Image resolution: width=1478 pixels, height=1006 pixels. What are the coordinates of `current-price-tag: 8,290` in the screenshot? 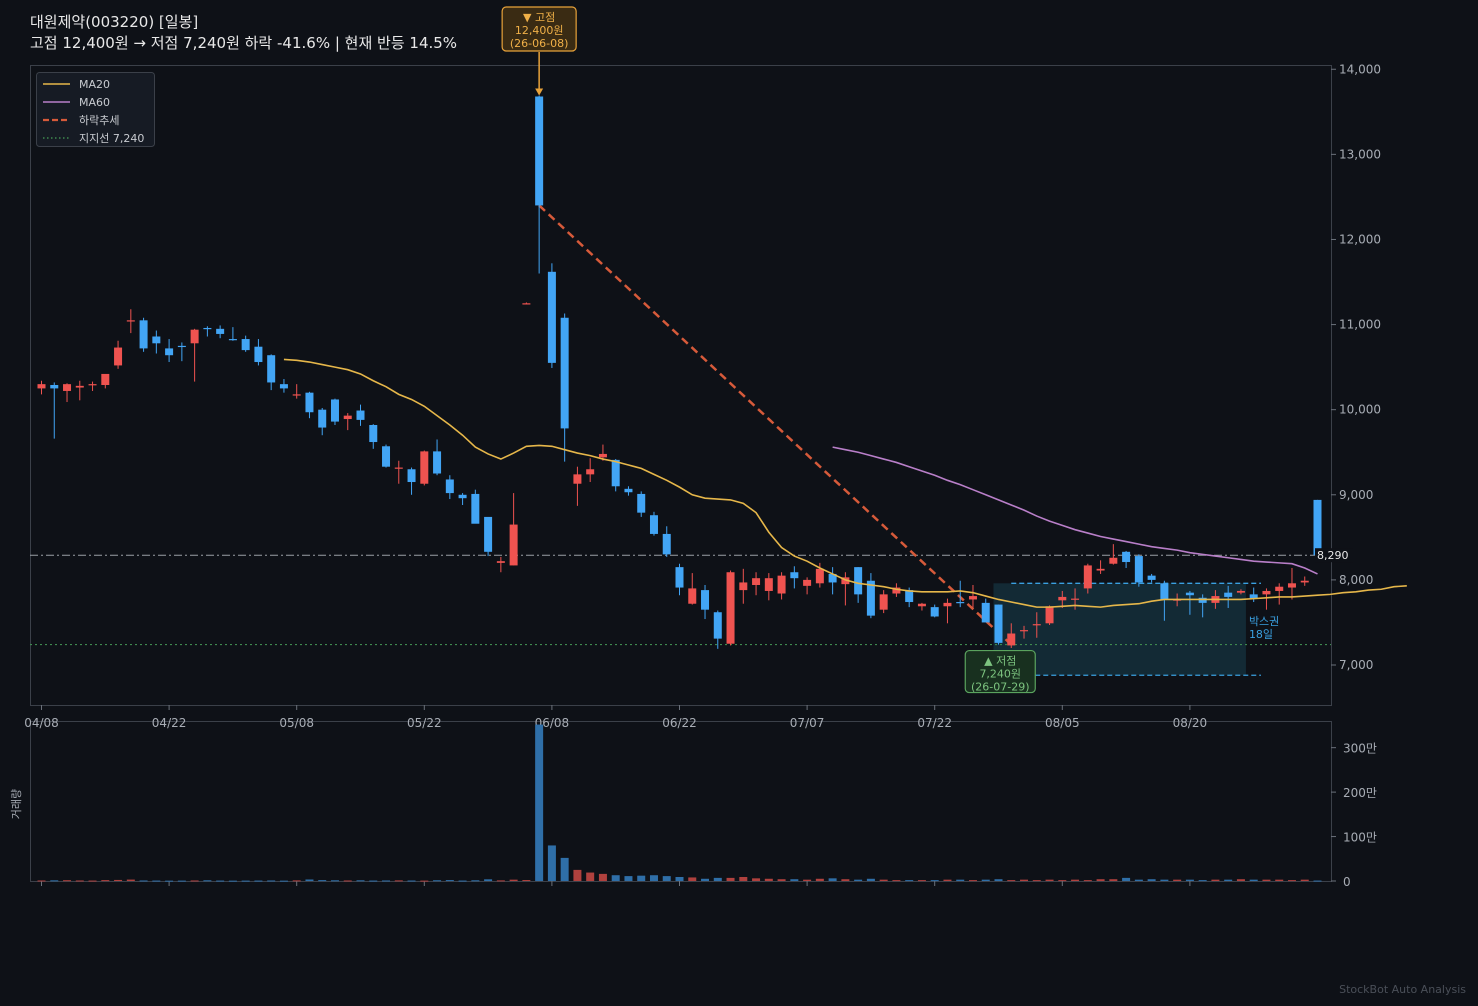 It's located at (1334, 555).